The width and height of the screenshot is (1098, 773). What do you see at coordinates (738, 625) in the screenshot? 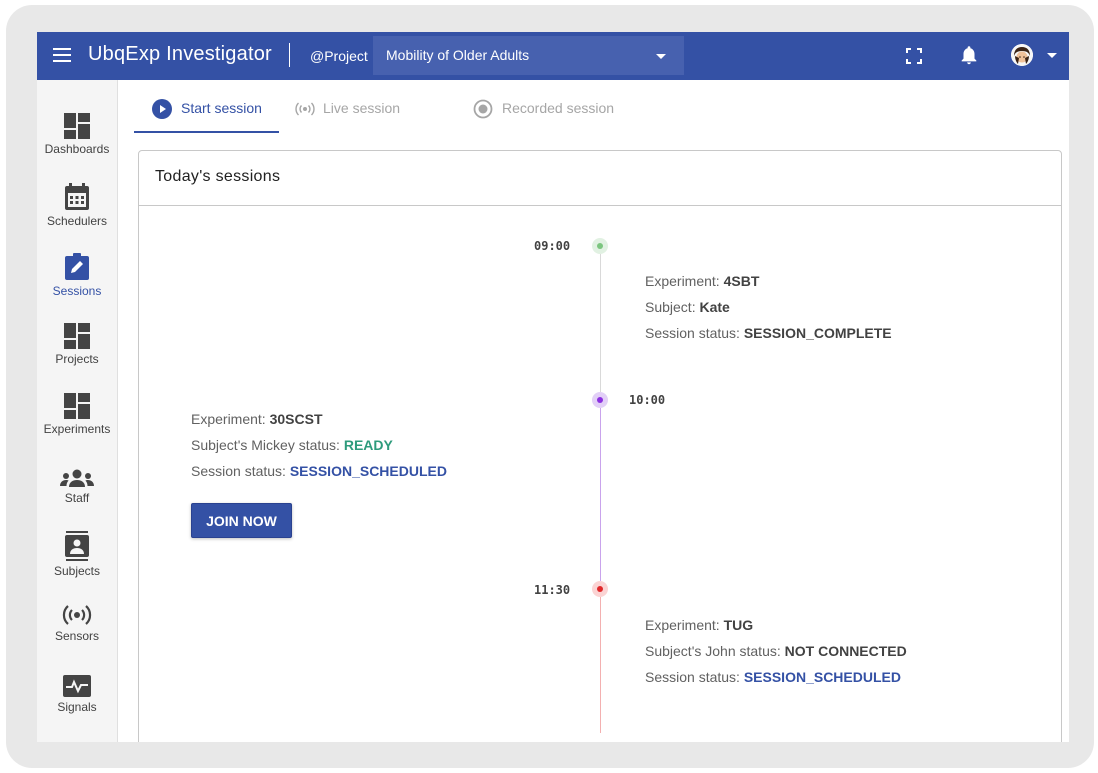
I see `experiment-value: TUG` at bounding box center [738, 625].